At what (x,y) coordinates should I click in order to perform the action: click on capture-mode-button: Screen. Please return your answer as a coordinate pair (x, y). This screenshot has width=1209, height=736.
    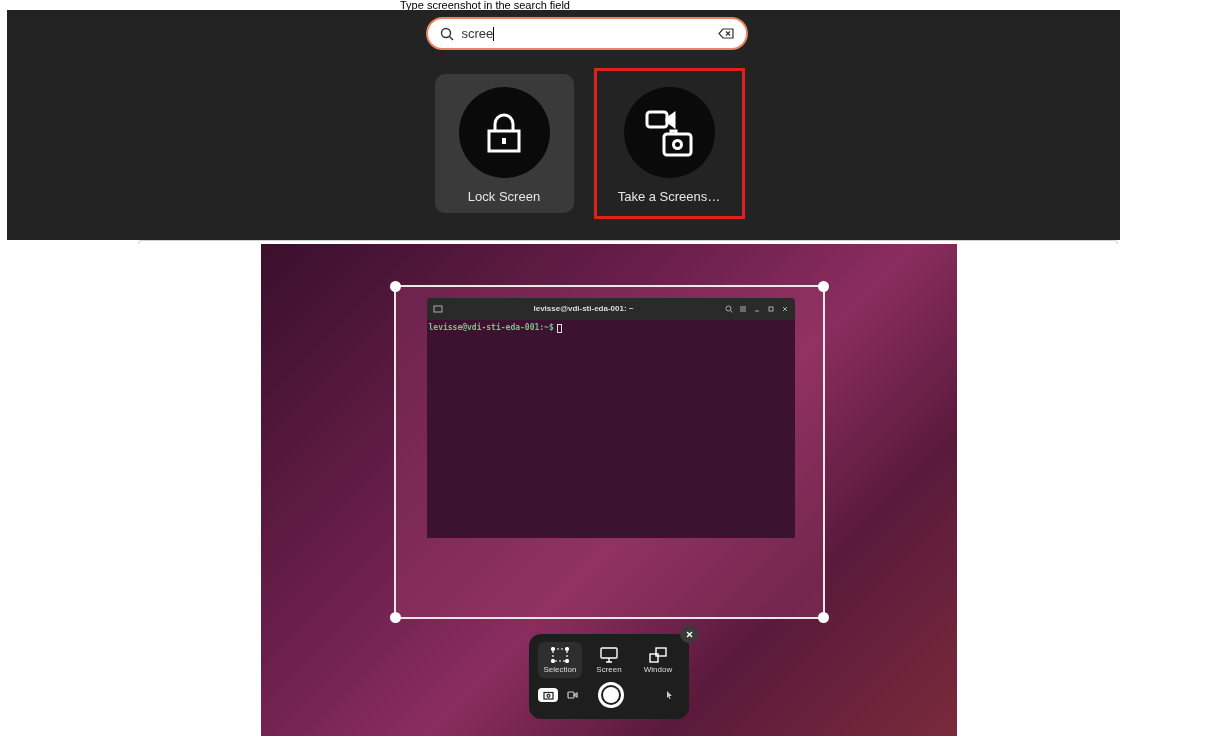
    Looking at the image, I should click on (609, 660).